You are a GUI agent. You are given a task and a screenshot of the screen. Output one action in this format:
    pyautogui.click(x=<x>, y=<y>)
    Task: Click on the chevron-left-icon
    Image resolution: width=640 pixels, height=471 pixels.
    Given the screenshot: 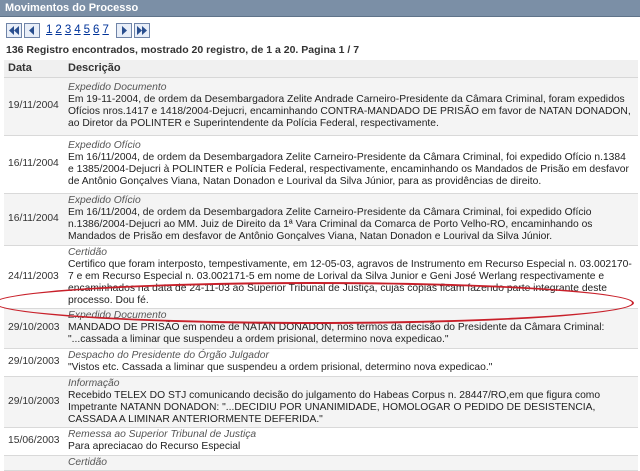 What is the action you would take?
    pyautogui.click(x=31, y=30)
    